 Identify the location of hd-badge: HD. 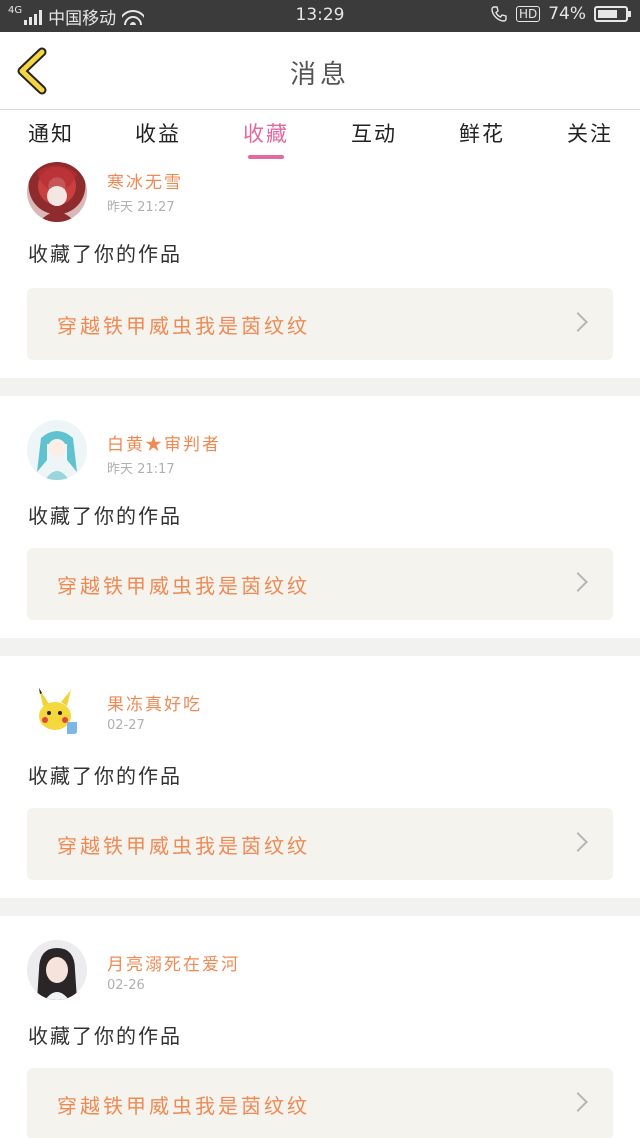
(528, 14).